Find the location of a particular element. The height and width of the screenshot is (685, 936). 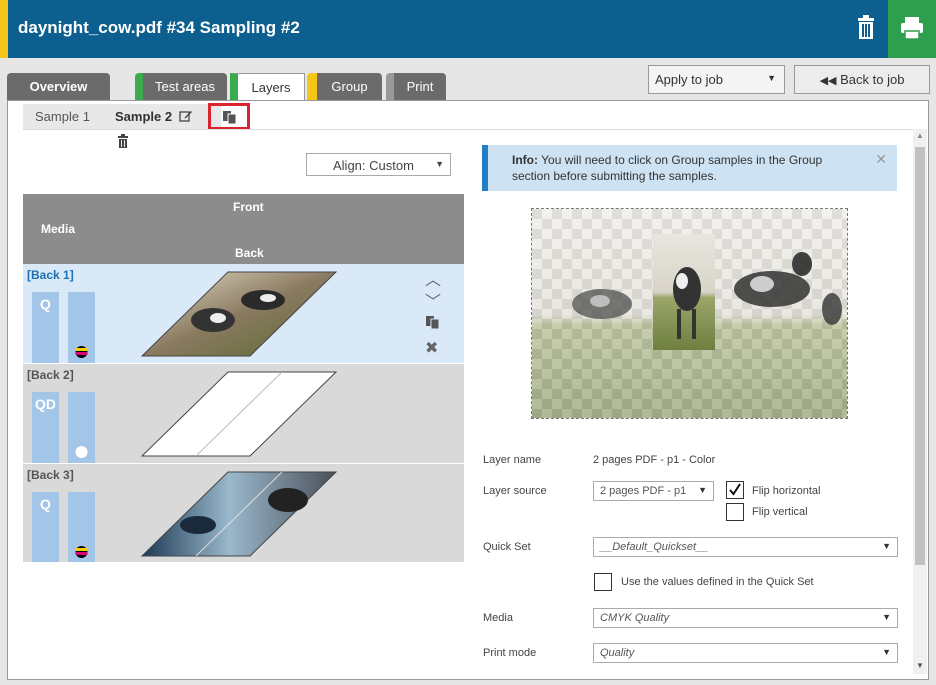

layer-name-value: 2 pages PDF - p1 - Color is located at coordinates (654, 460).